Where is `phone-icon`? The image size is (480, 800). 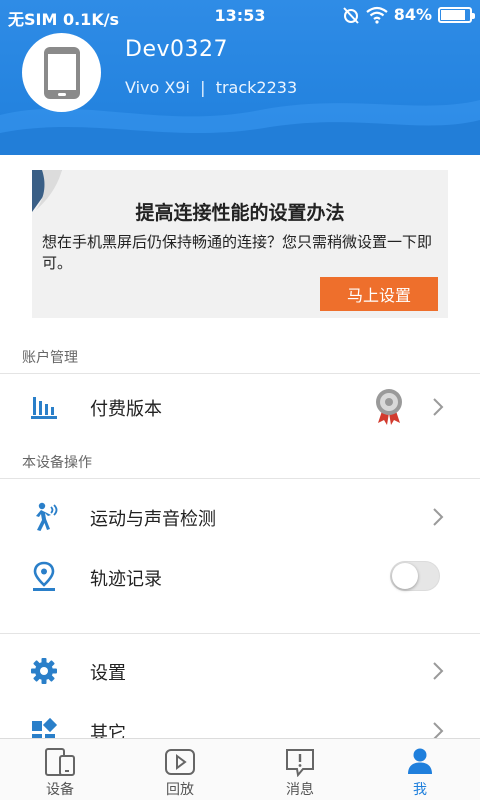
phone-icon is located at coordinates (61, 72).